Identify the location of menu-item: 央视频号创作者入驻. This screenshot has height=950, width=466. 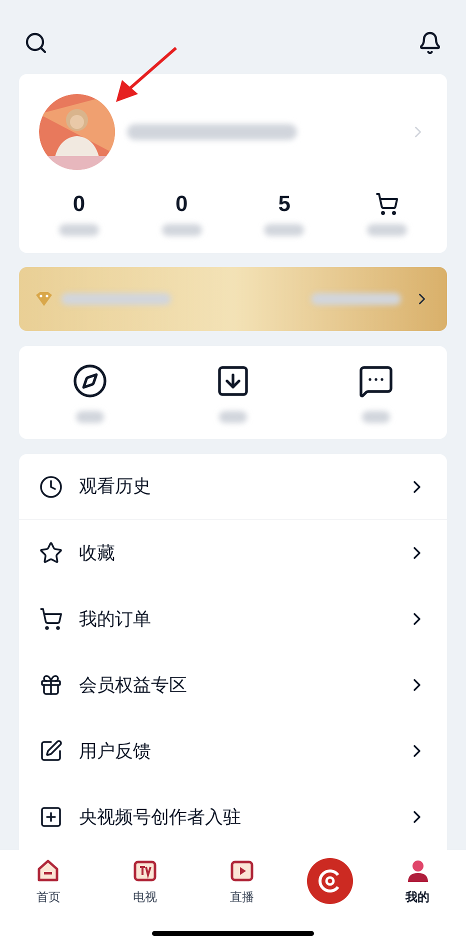
(233, 817).